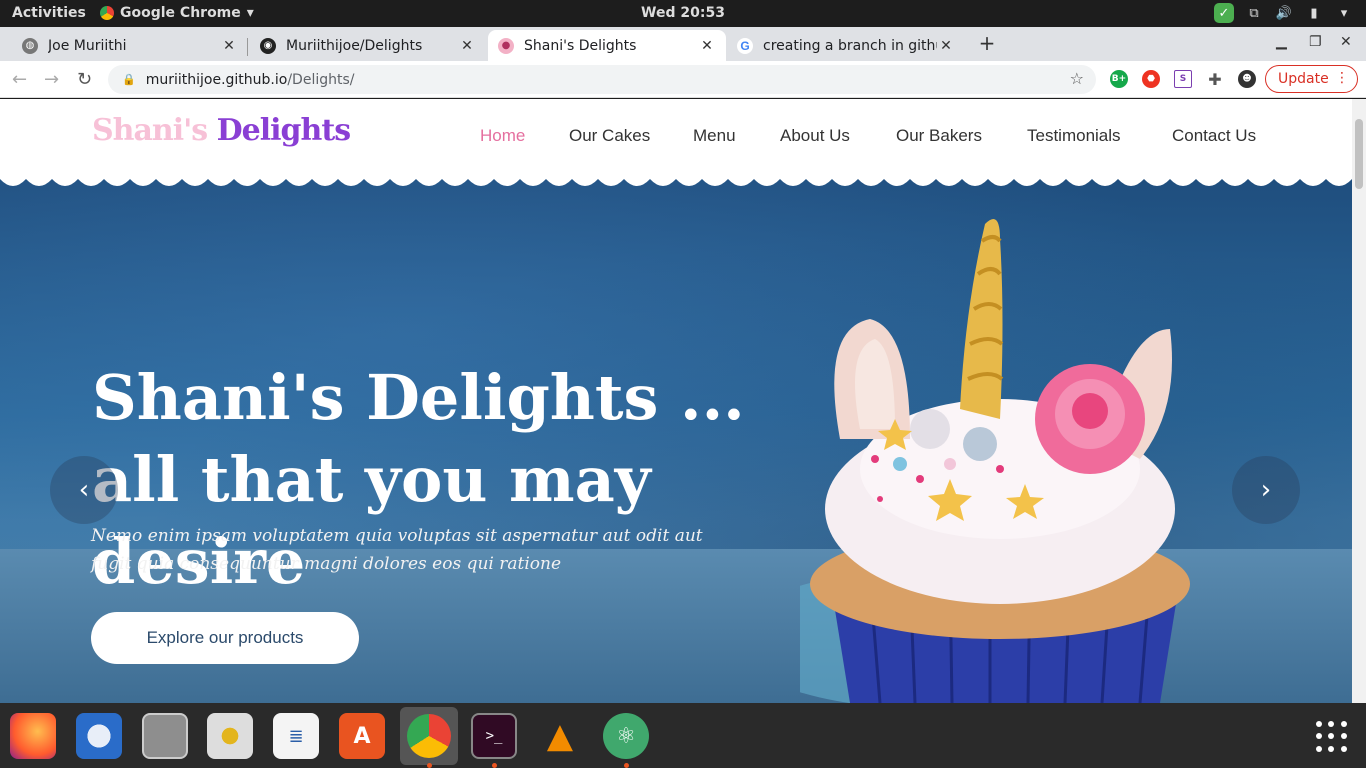  Describe the element at coordinates (247, 47) in the screenshot. I see `tab-separator` at that location.